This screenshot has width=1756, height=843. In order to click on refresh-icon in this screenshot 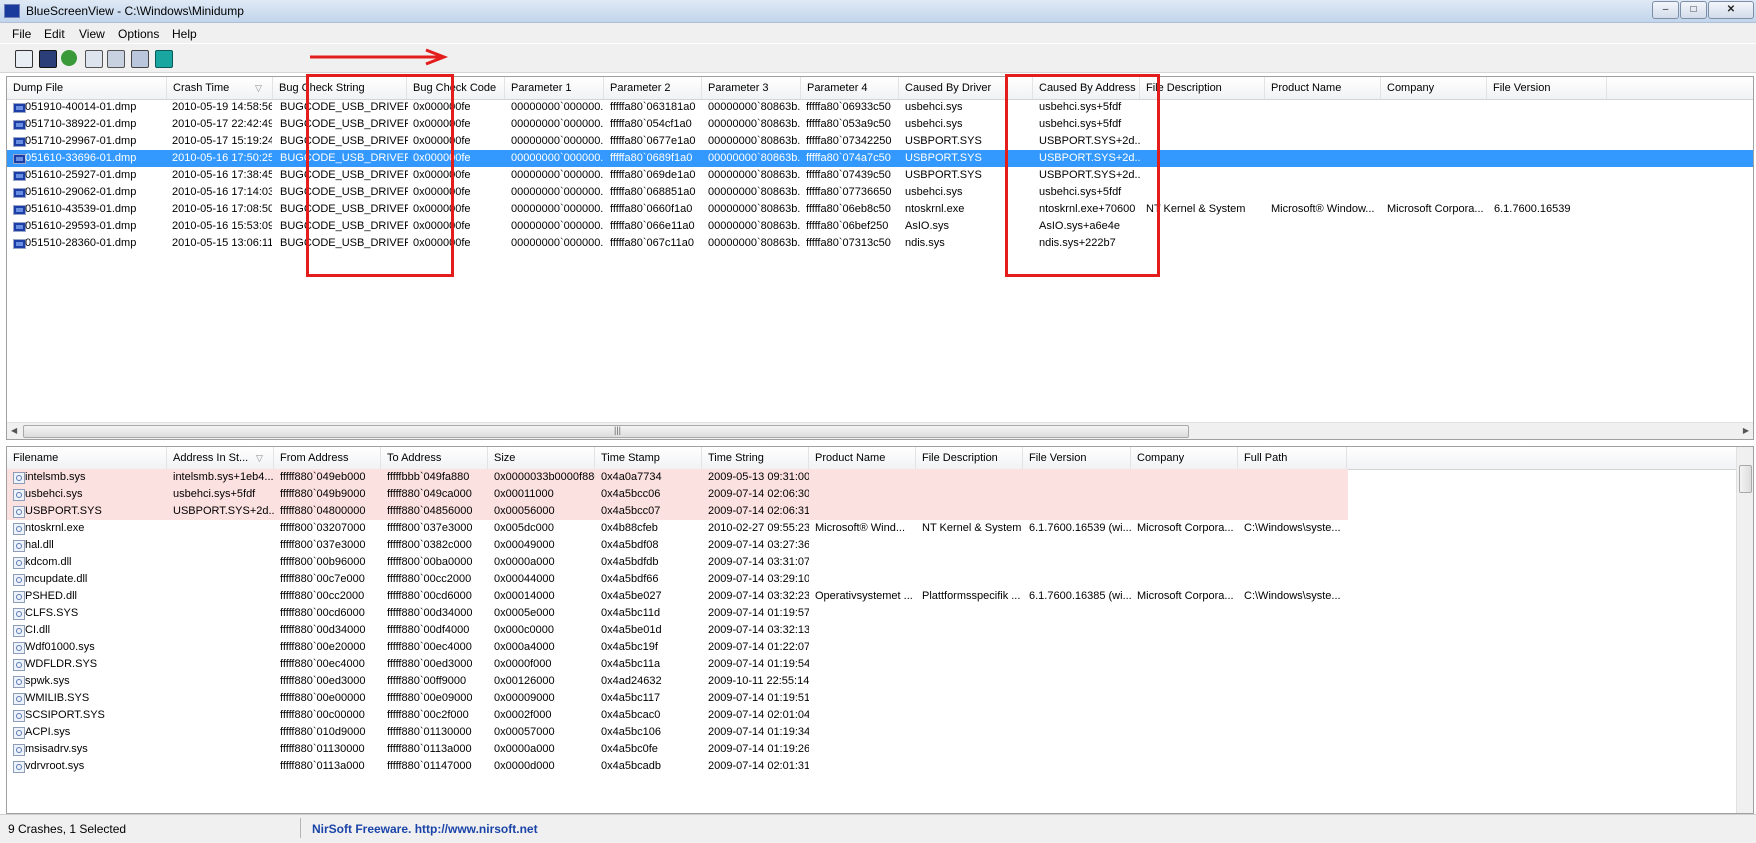, I will do `click(69, 58)`.